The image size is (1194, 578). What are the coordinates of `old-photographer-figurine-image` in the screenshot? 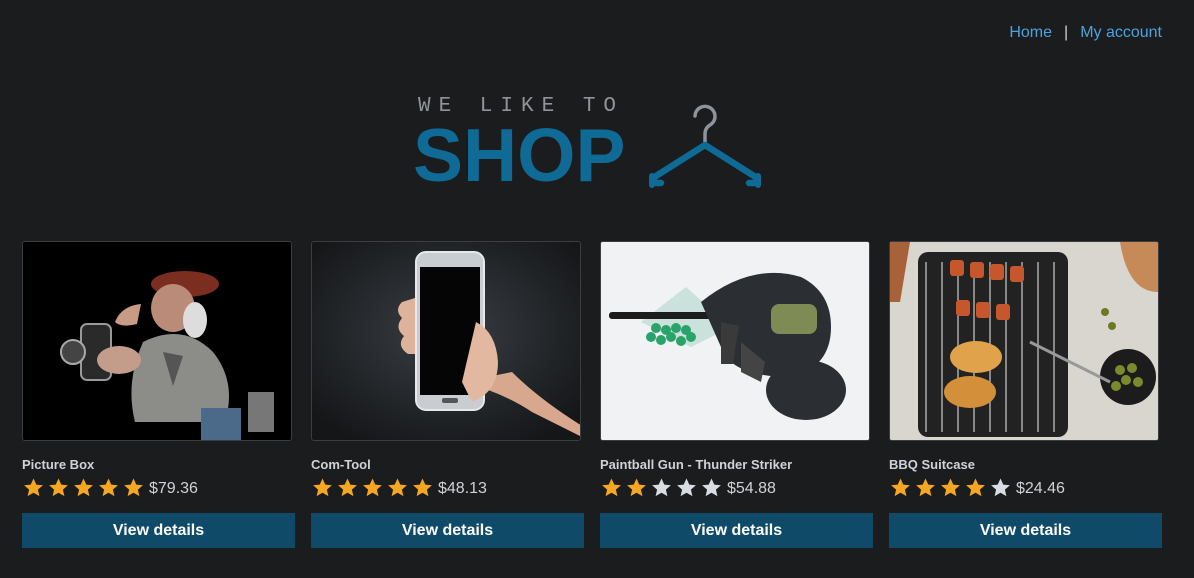 It's located at (157, 341).